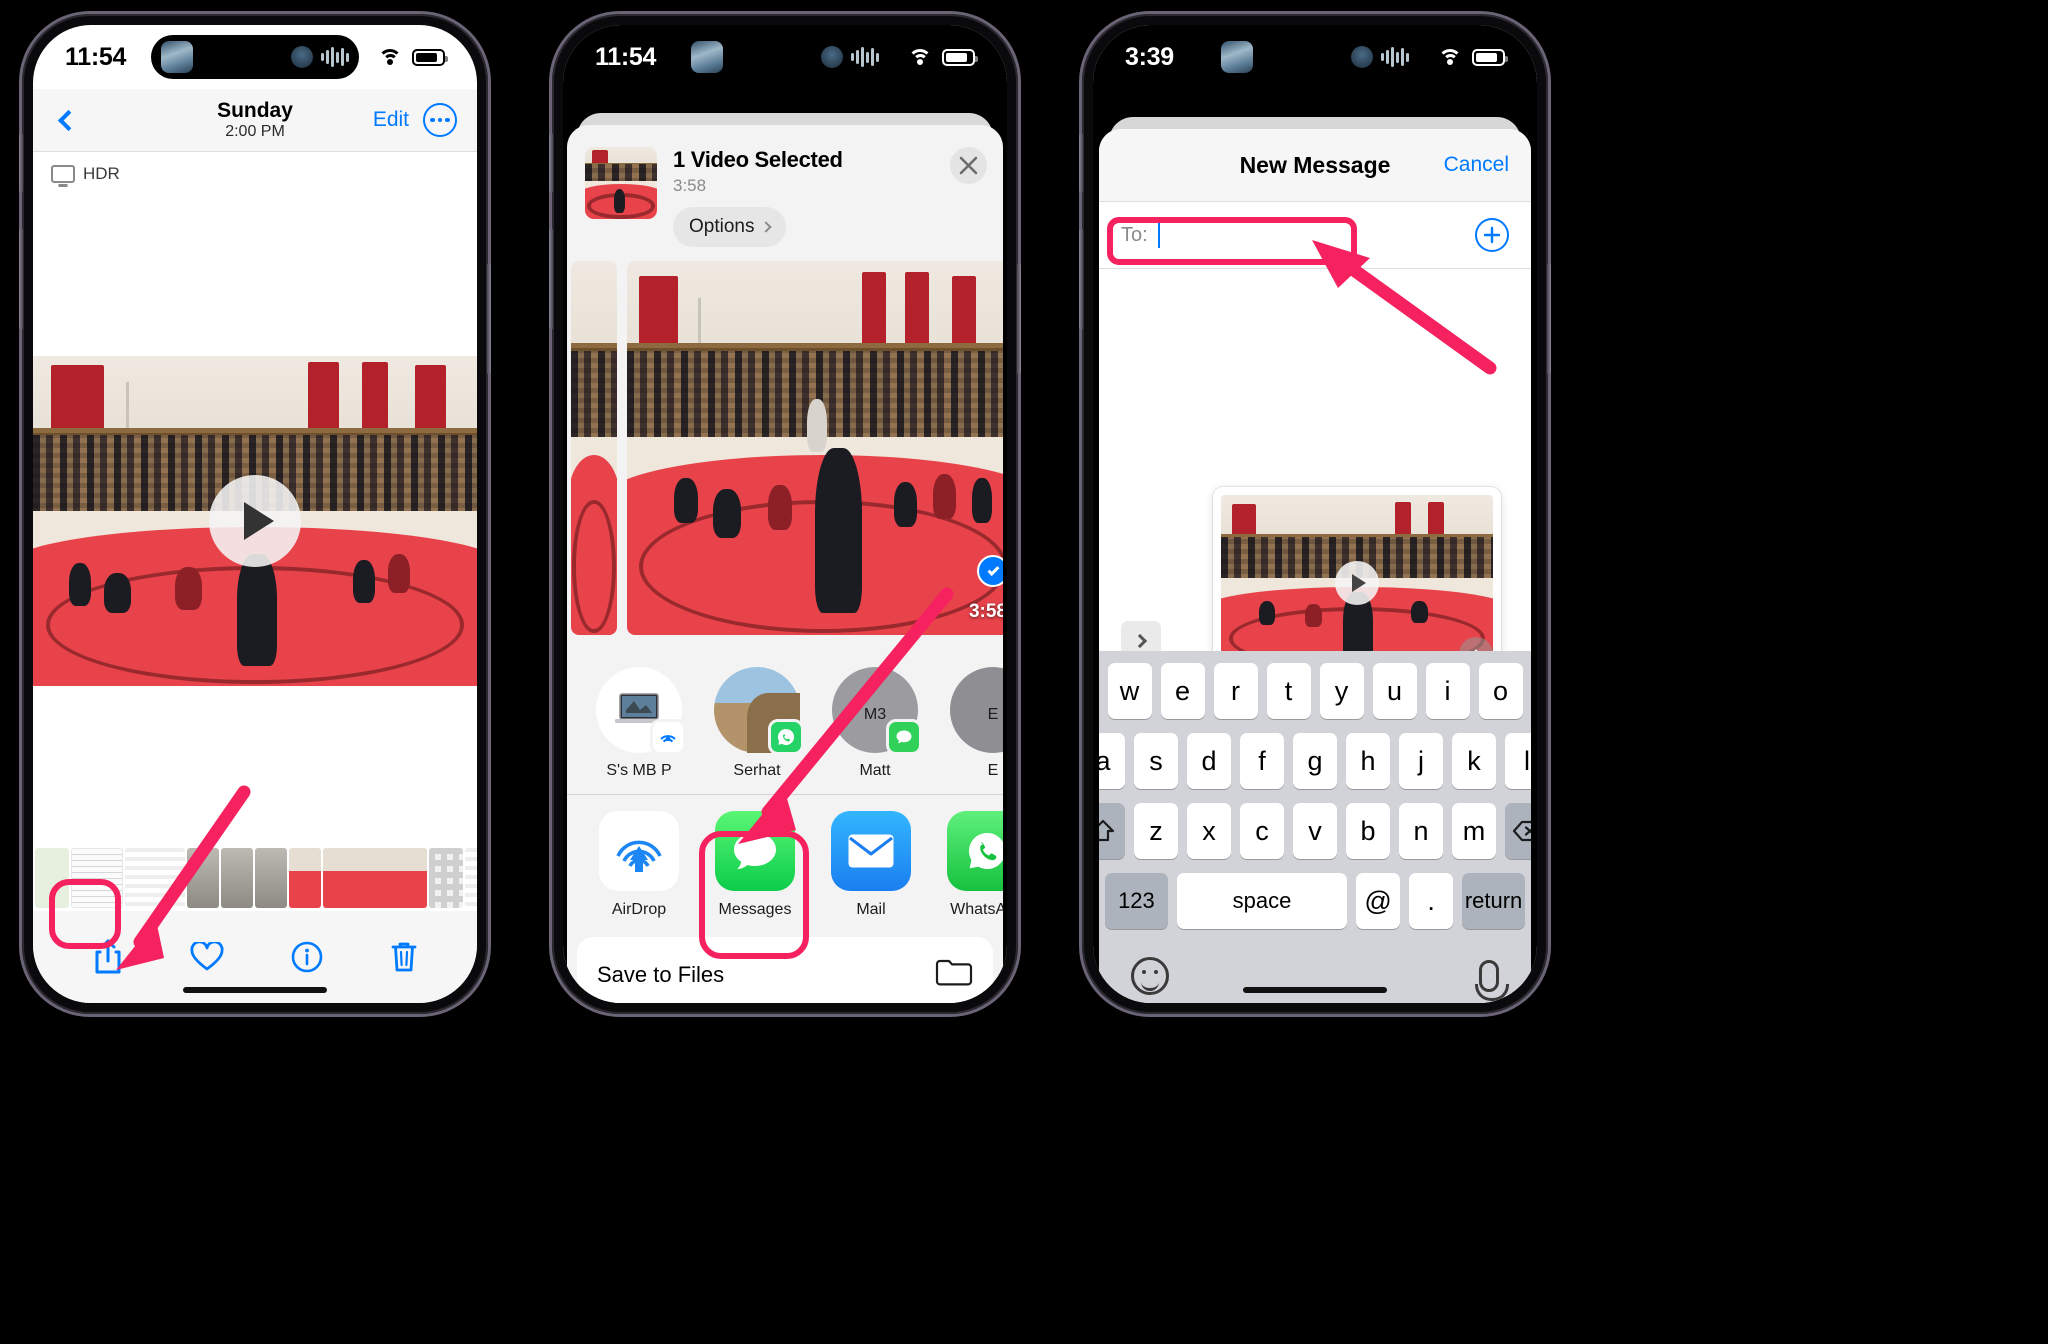  I want to click on key-i: i, so click(1447, 691).